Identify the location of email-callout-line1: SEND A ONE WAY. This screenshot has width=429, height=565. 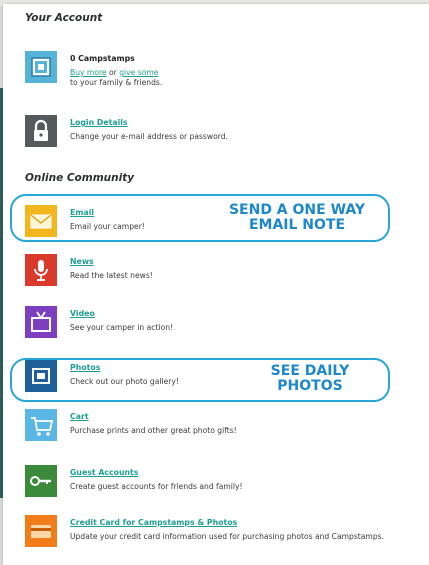
(297, 210).